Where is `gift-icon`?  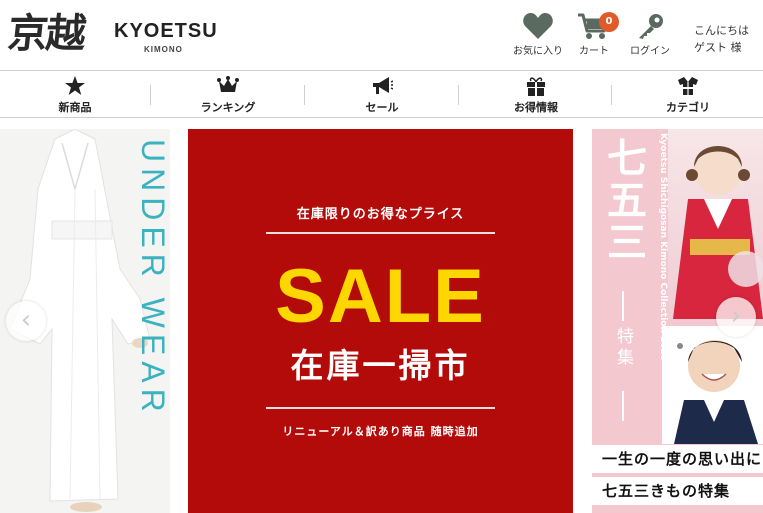 gift-icon is located at coordinates (536, 86).